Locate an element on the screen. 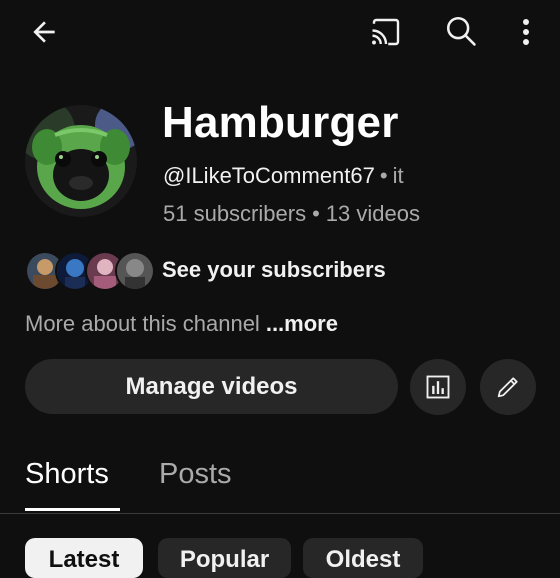 This screenshot has height=578, width=560. cast-icon is located at coordinates (386, 32).